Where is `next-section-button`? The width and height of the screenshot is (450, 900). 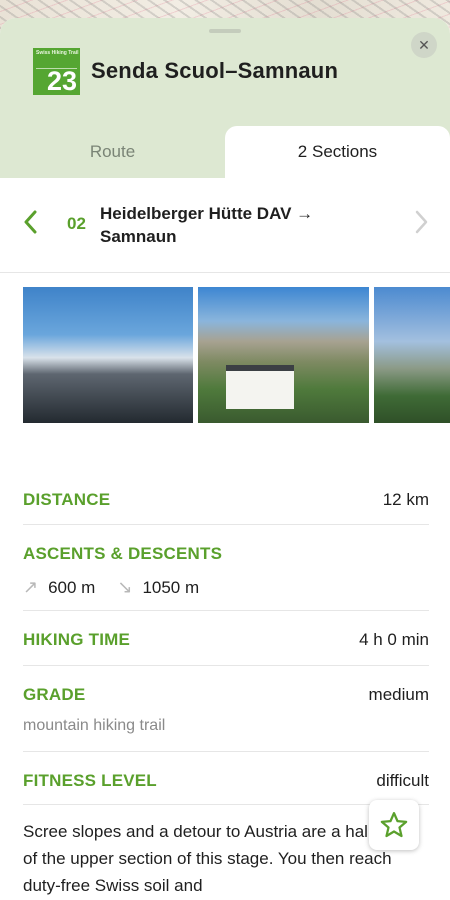 next-section-button is located at coordinates (422, 222).